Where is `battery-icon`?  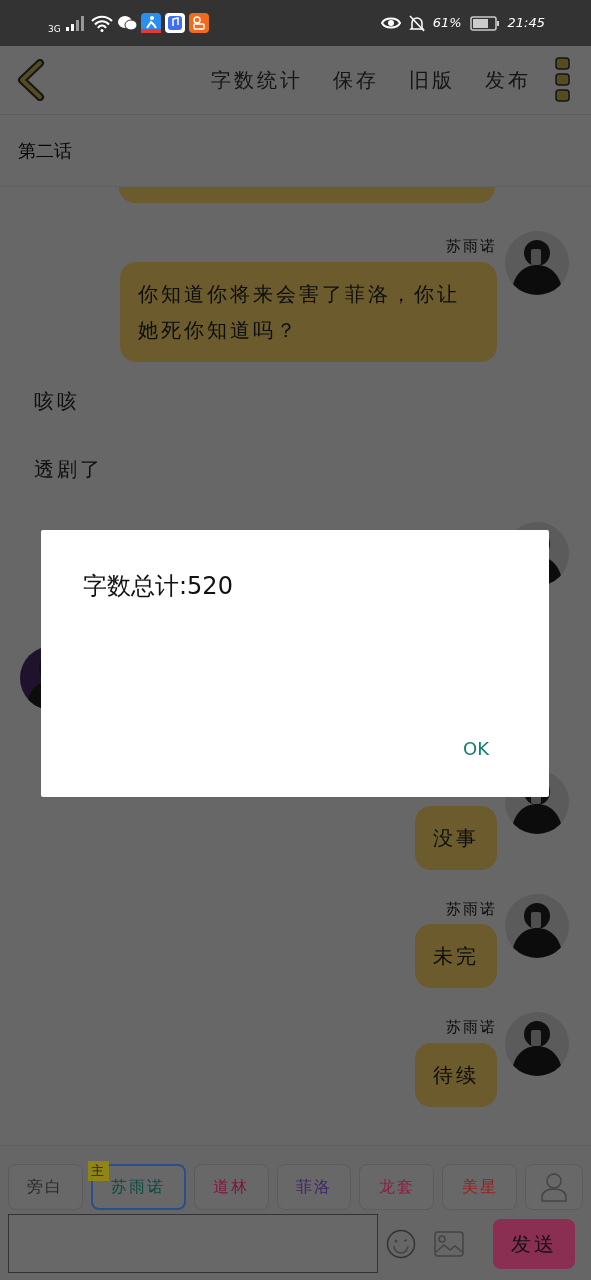
battery-icon is located at coordinates (484, 23).